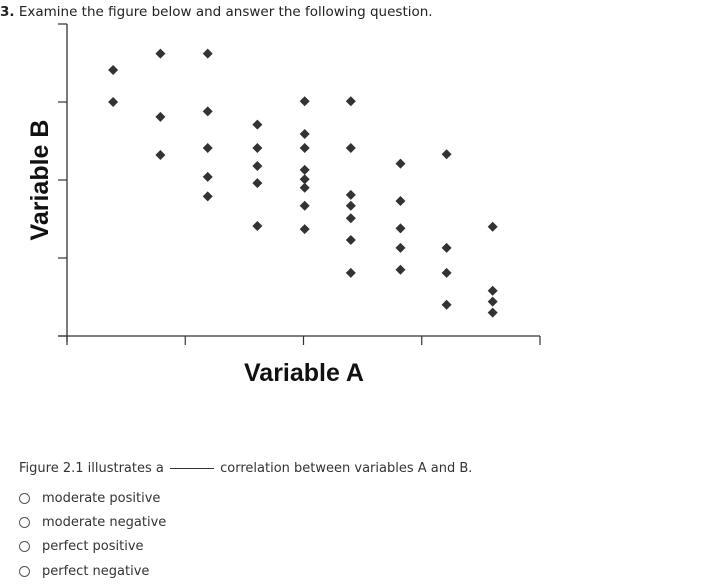  I want to click on x-axis-label: Variable A, so click(304, 373).